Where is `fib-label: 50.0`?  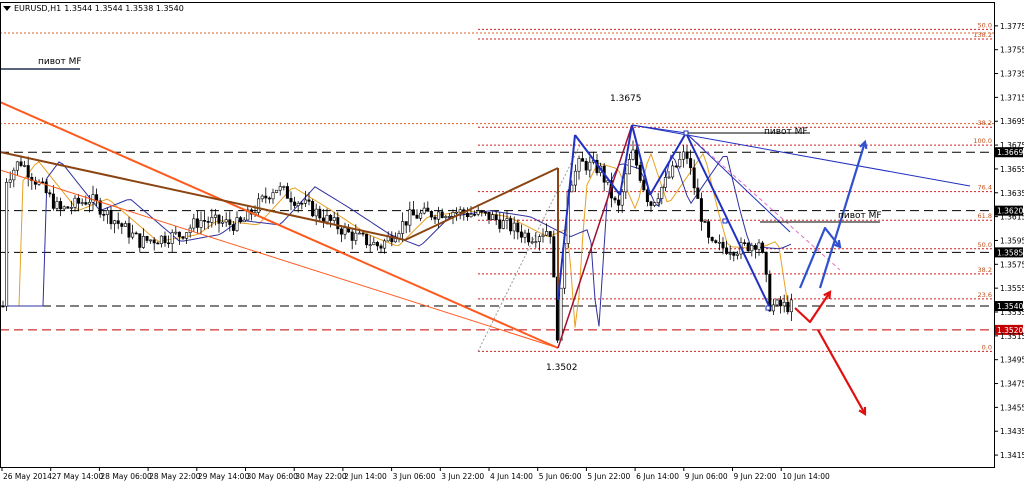 fib-label: 50.0 is located at coordinates (985, 245).